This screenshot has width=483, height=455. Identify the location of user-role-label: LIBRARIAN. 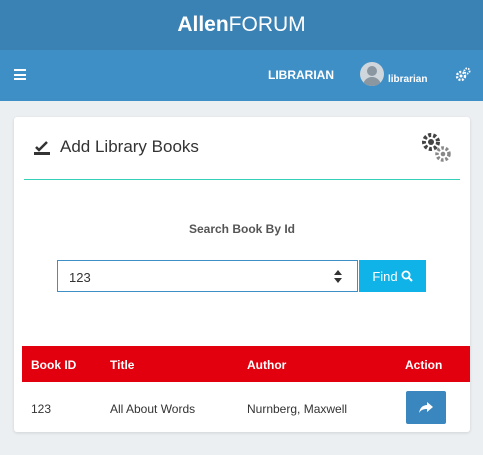
(301, 75).